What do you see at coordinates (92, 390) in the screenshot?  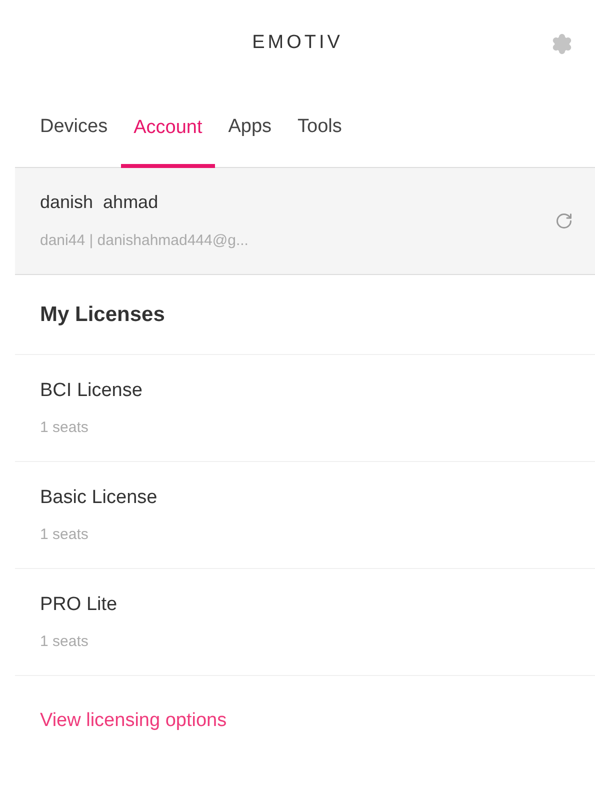 I see `license-name: BCI License` at bounding box center [92, 390].